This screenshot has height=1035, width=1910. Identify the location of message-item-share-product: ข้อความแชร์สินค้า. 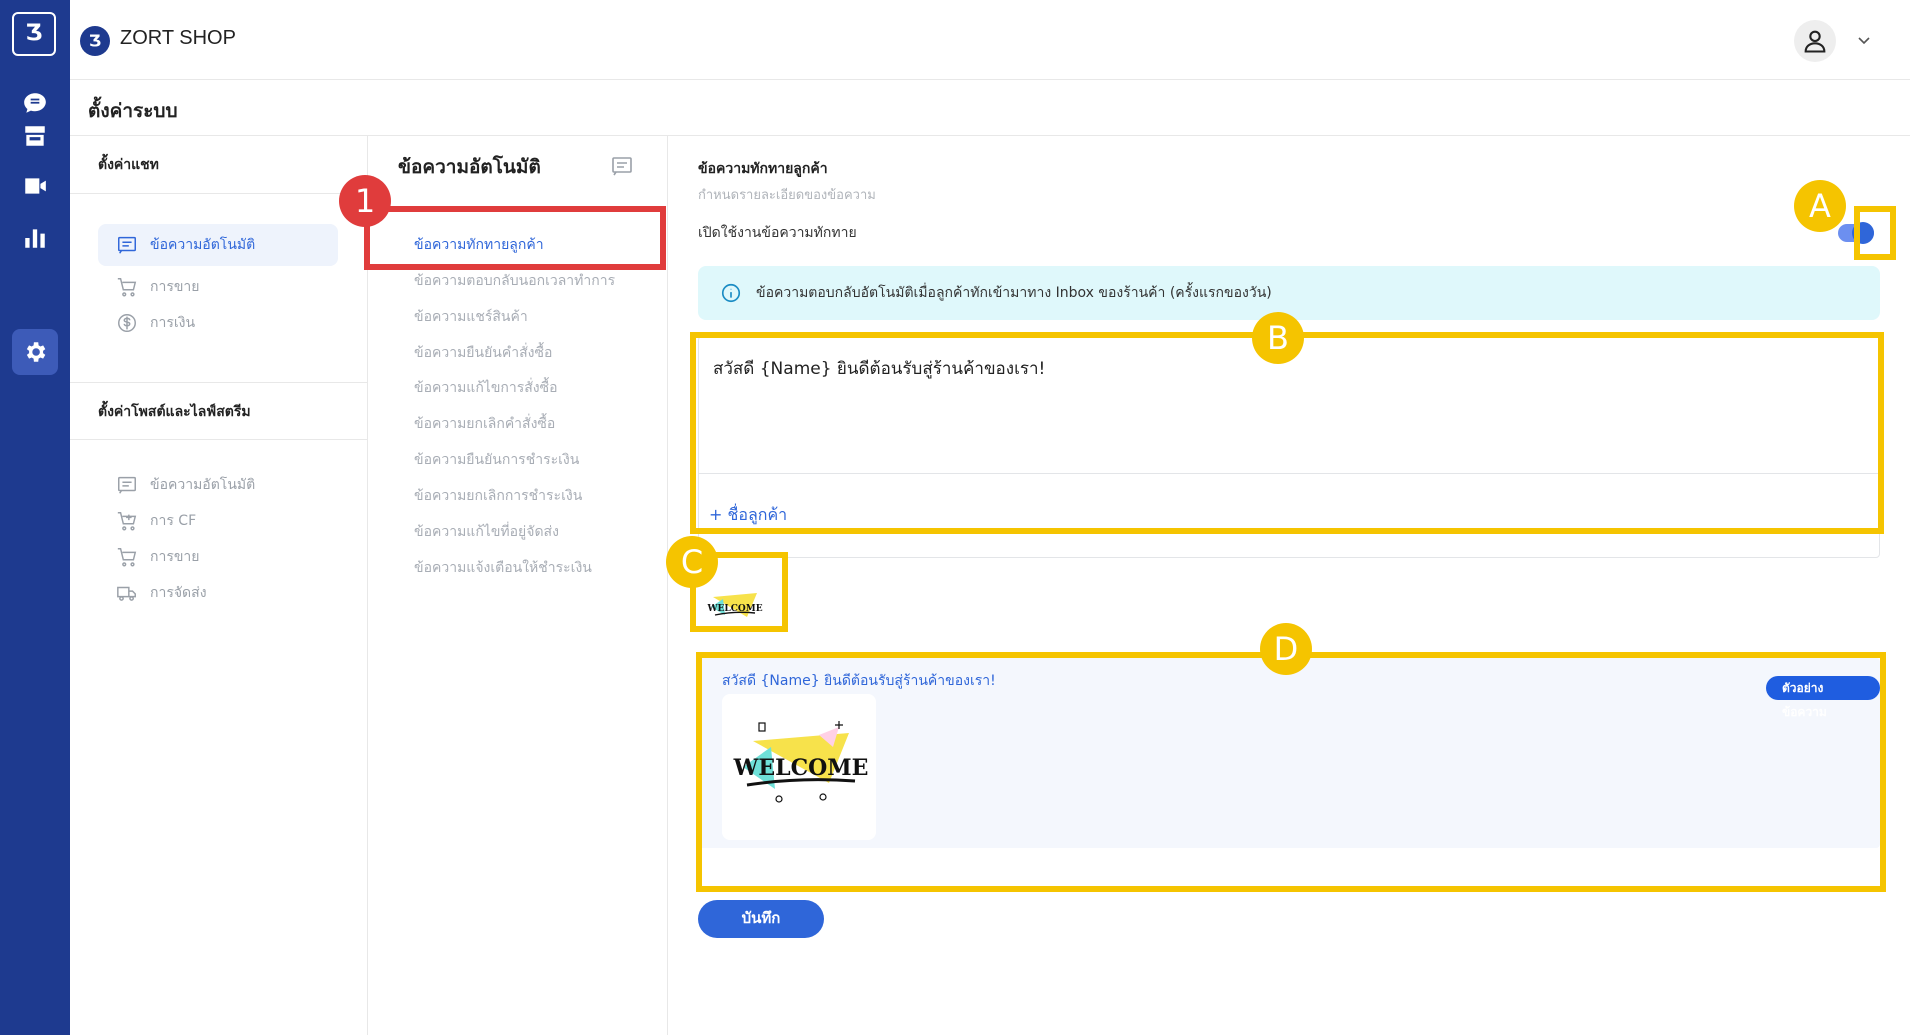
(471, 317).